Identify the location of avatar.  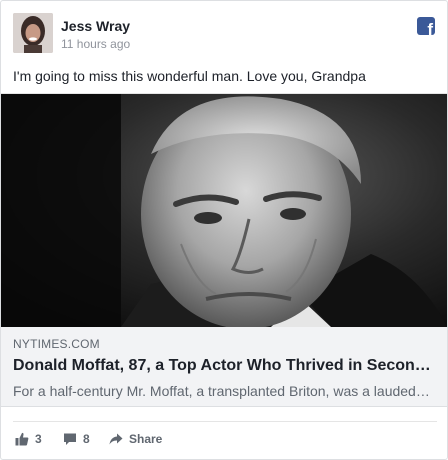
(33, 33).